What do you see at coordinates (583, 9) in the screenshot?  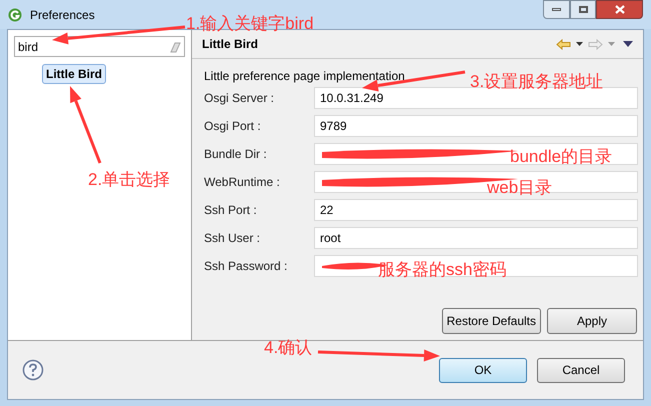 I see `maximize-button` at bounding box center [583, 9].